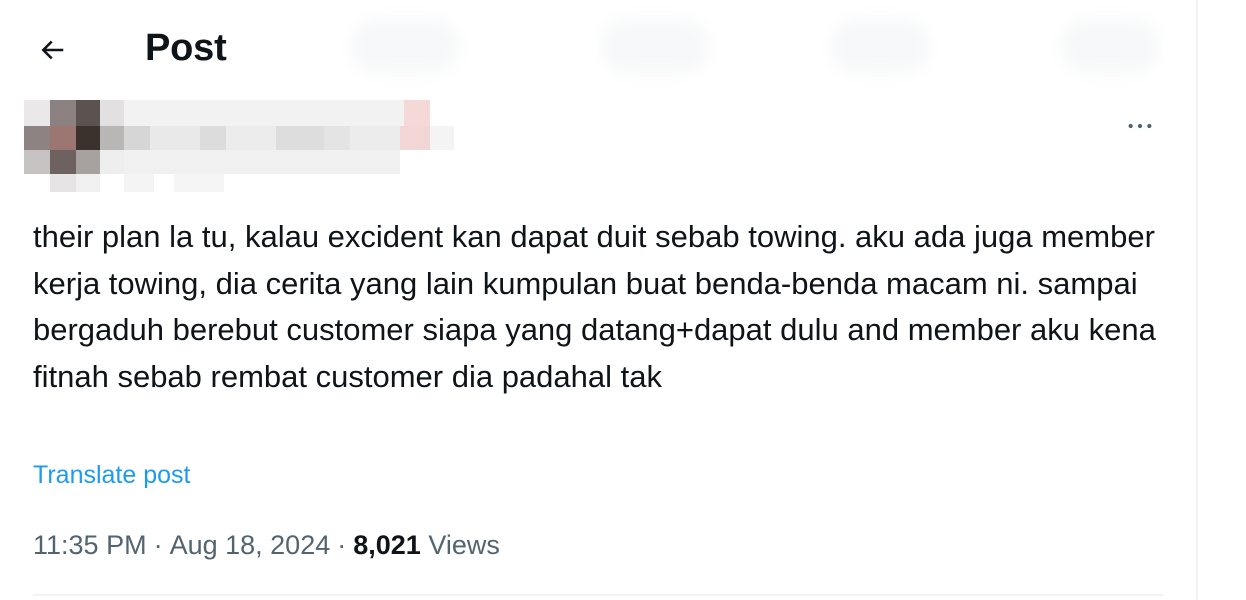  I want to click on more-horizontal-icon, so click(1140, 126).